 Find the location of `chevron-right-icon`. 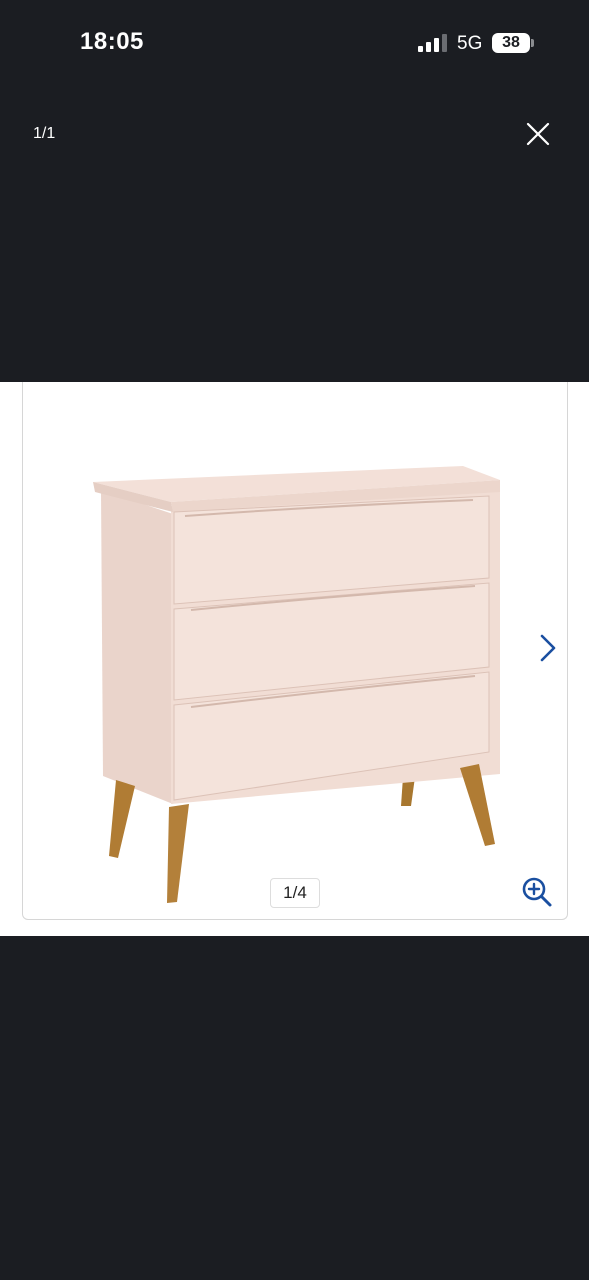

chevron-right-icon is located at coordinates (548, 648).